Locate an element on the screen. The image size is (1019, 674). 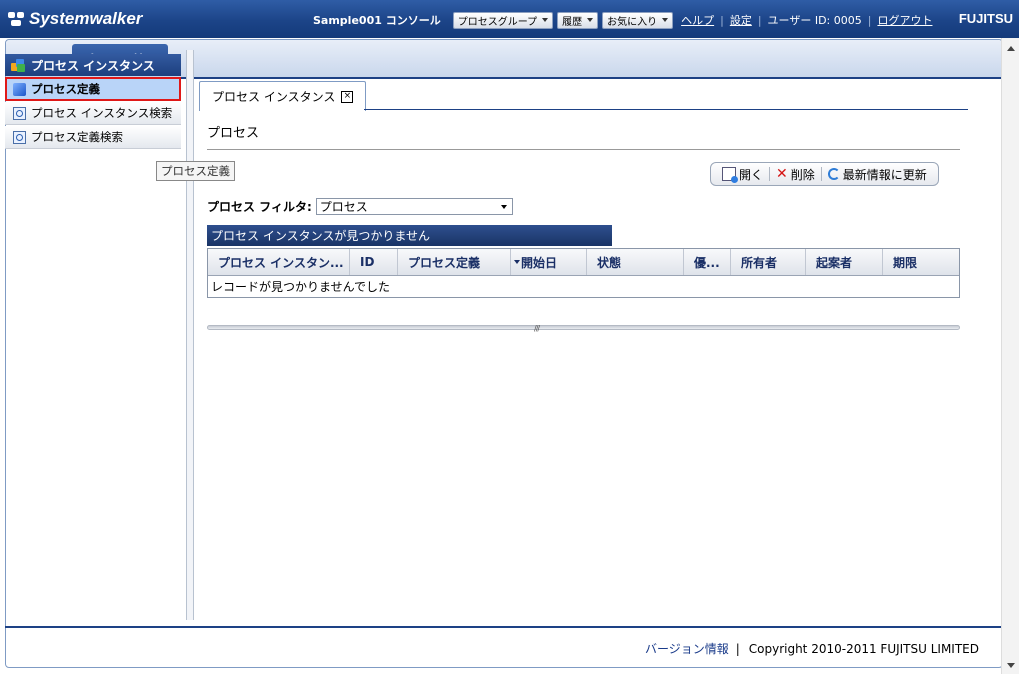
no-instances-banner: プロセス インスタンスが見つかりません is located at coordinates (409, 235).